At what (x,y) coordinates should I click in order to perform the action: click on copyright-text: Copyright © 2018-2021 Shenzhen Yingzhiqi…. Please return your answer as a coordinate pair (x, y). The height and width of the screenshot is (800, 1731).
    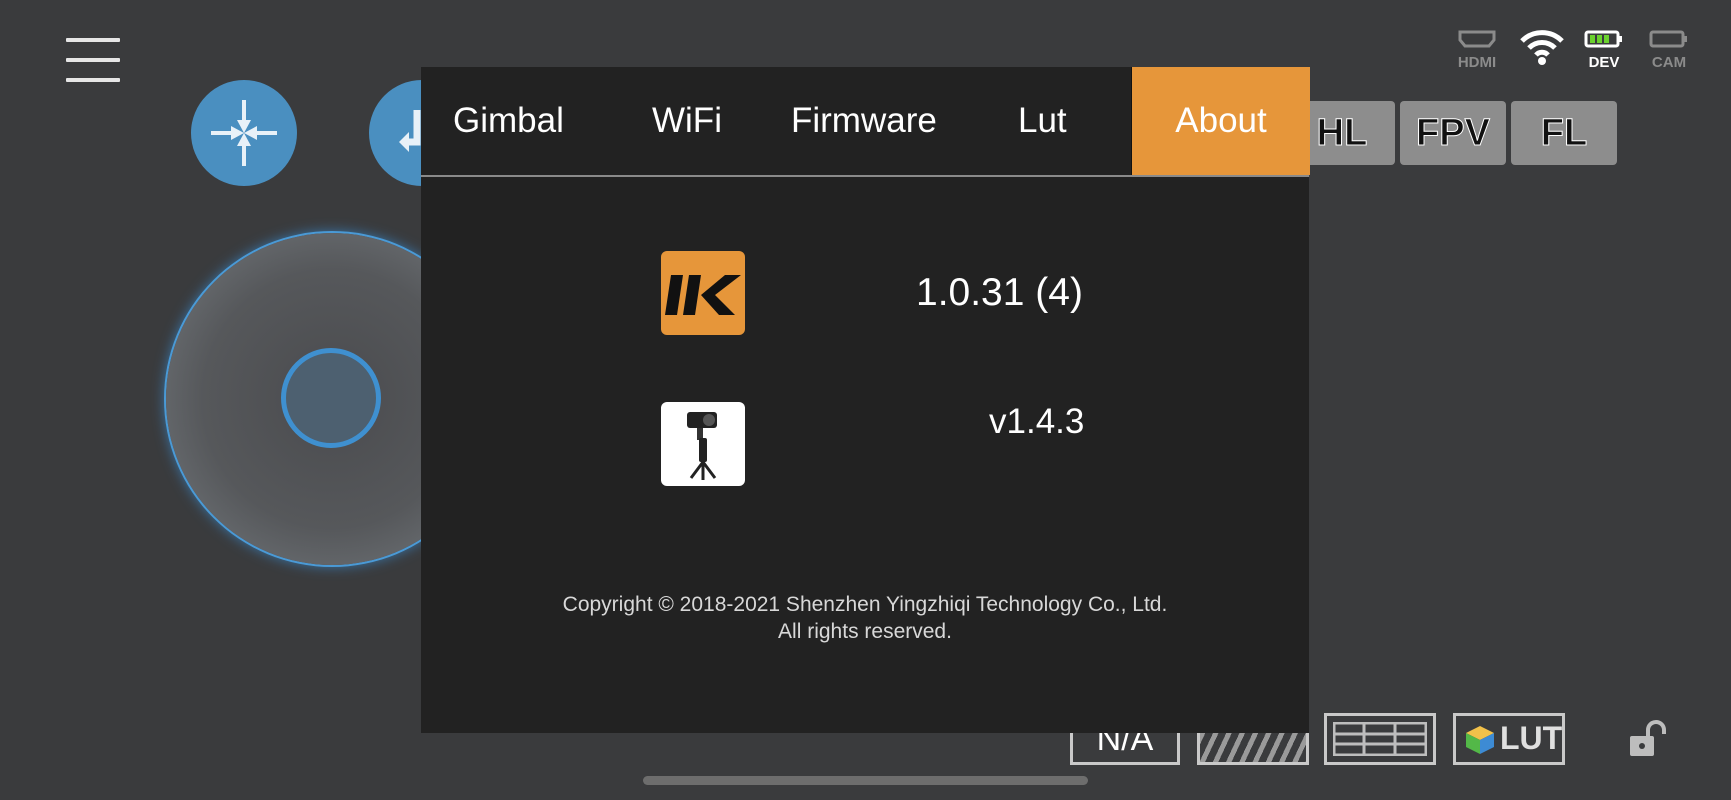
    Looking at the image, I should click on (865, 618).